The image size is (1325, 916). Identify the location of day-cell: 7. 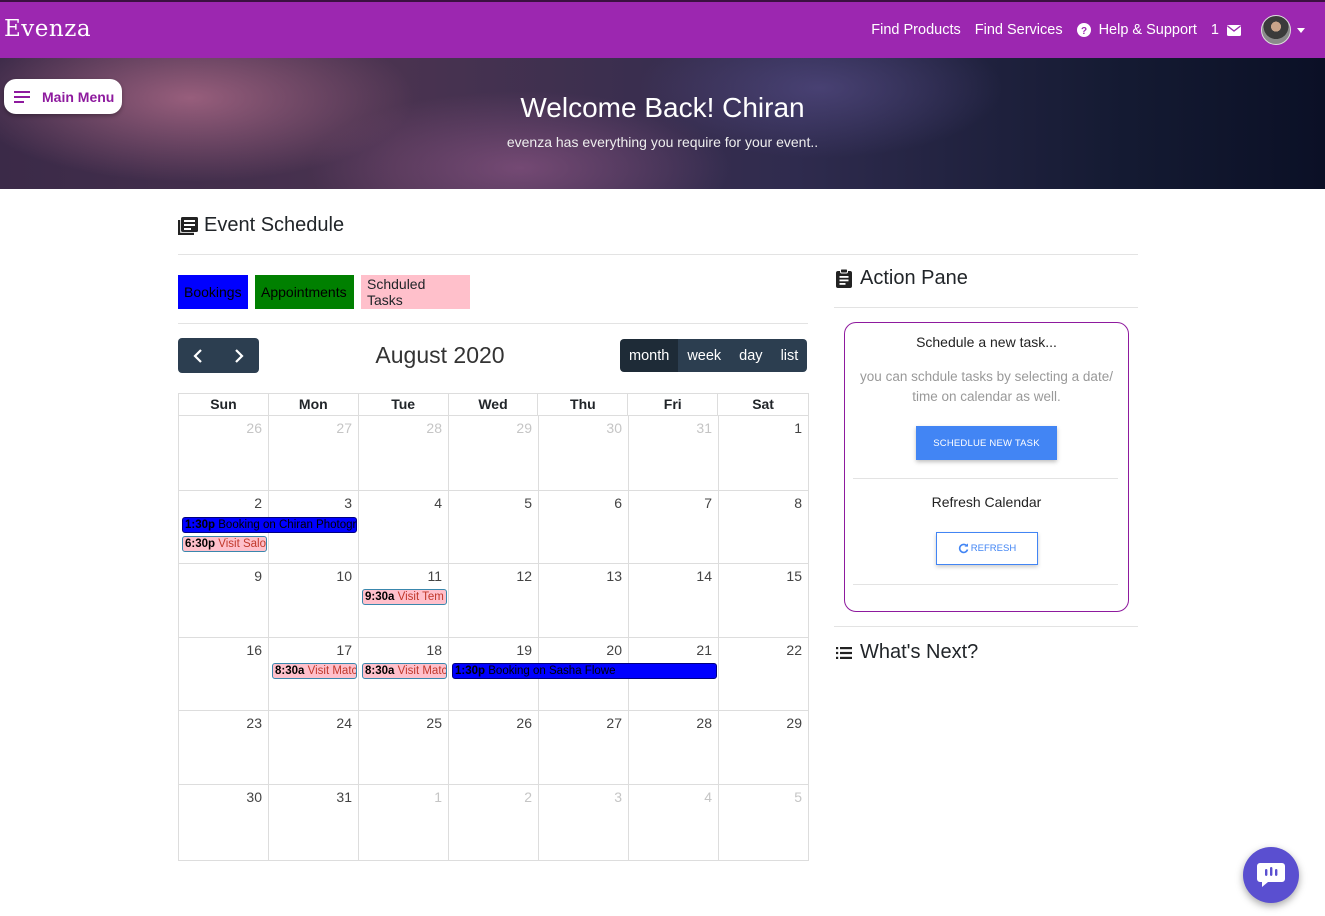
(674, 527).